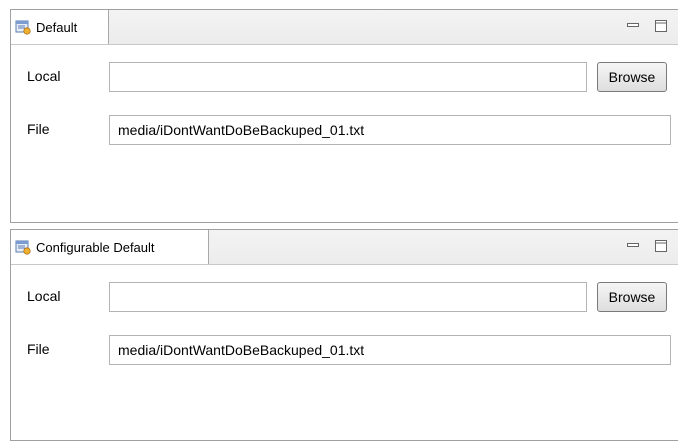 The image size is (678, 445). I want to click on panel-tab-bar: Default, so click(344, 27).